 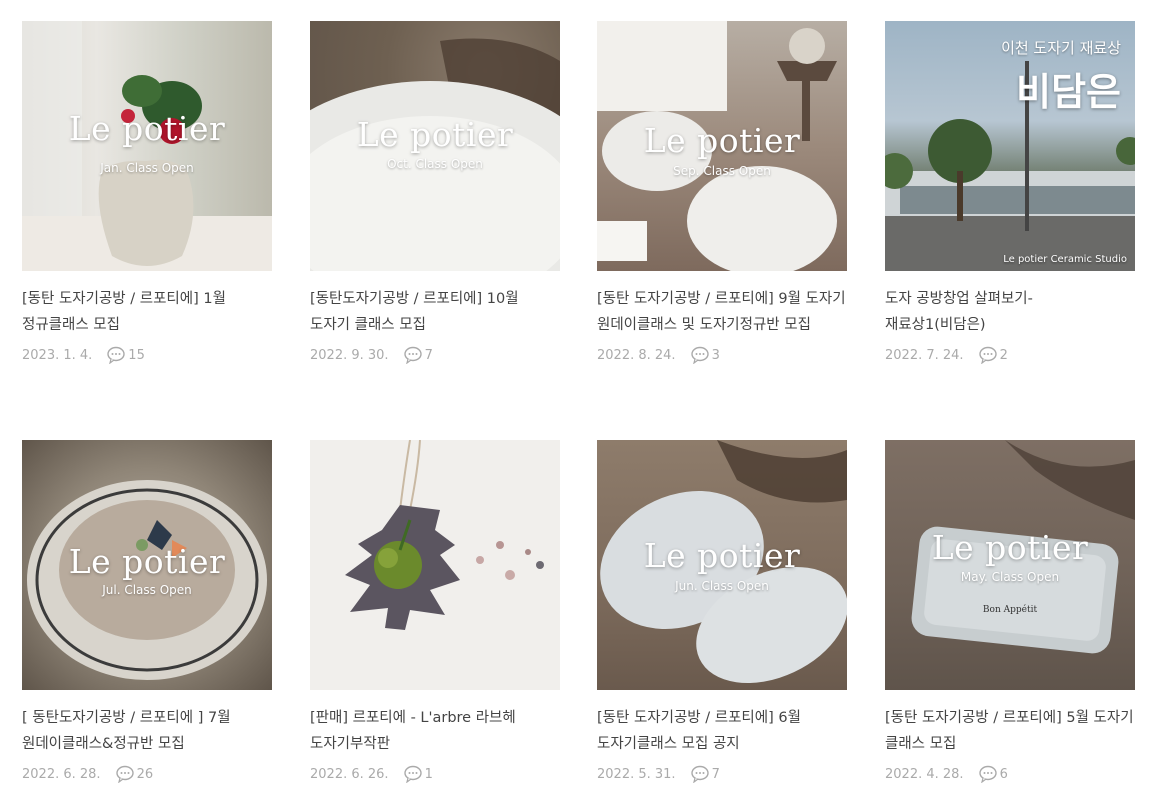 I want to click on comment-count-link: 15, so click(x=125, y=355).